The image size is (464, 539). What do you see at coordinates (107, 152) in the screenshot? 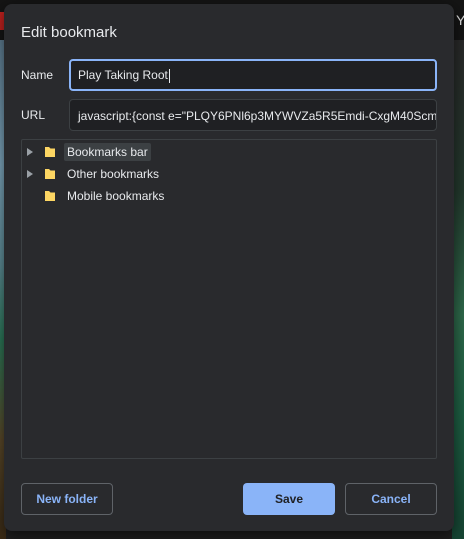
I see `tree-item-label: Bookmarks bar` at bounding box center [107, 152].